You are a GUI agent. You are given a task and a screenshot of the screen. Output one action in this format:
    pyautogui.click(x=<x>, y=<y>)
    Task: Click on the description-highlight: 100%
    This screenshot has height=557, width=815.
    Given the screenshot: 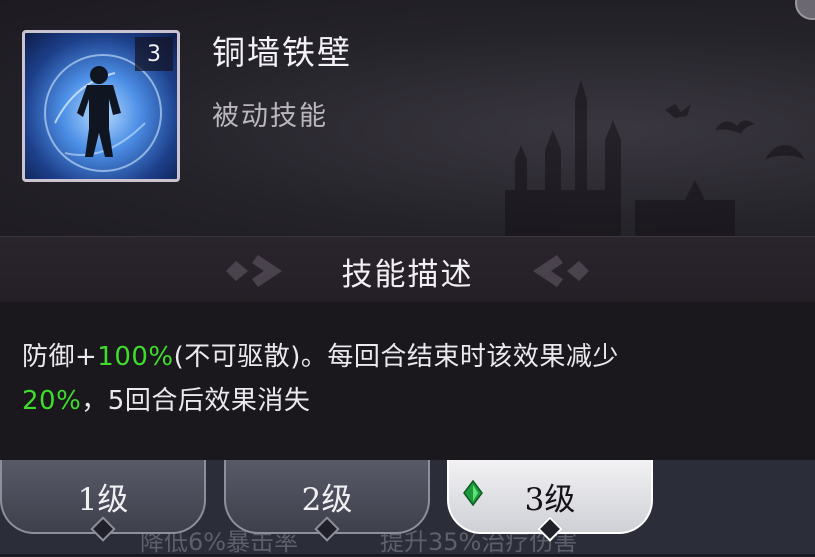 What is the action you would take?
    pyautogui.click(x=135, y=357)
    